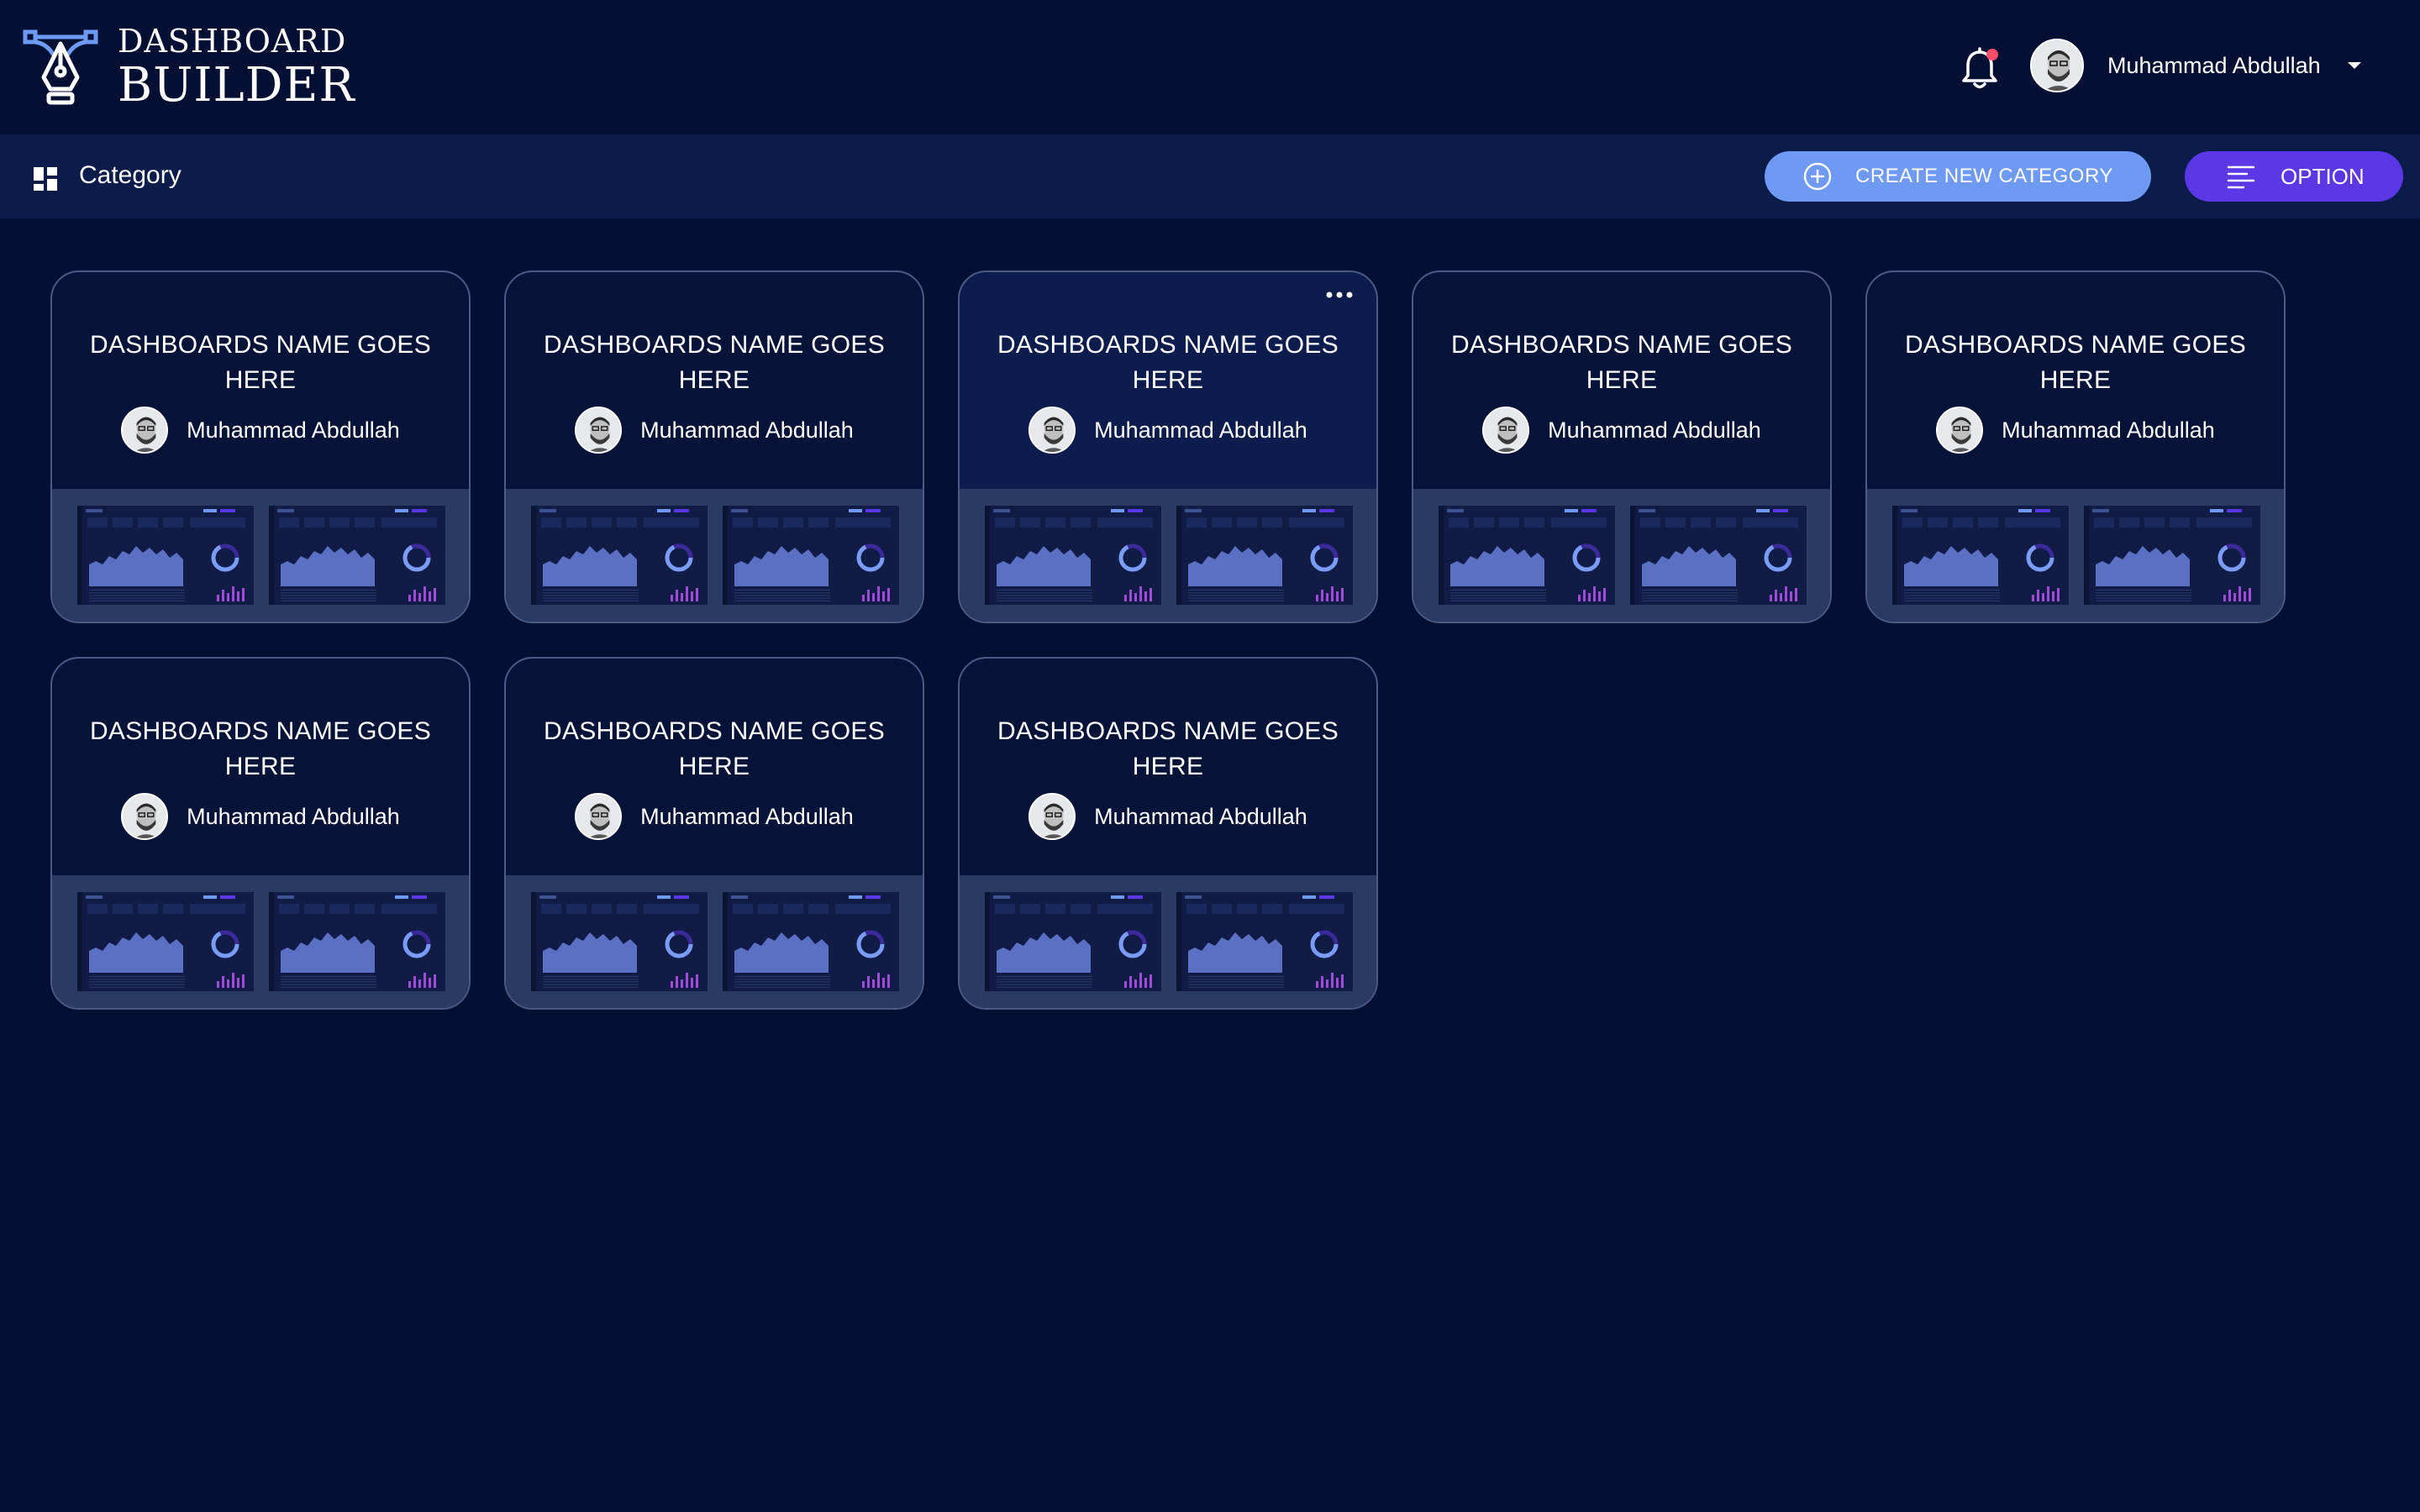  Describe the element at coordinates (130, 175) in the screenshot. I see `page-title: Category` at that location.